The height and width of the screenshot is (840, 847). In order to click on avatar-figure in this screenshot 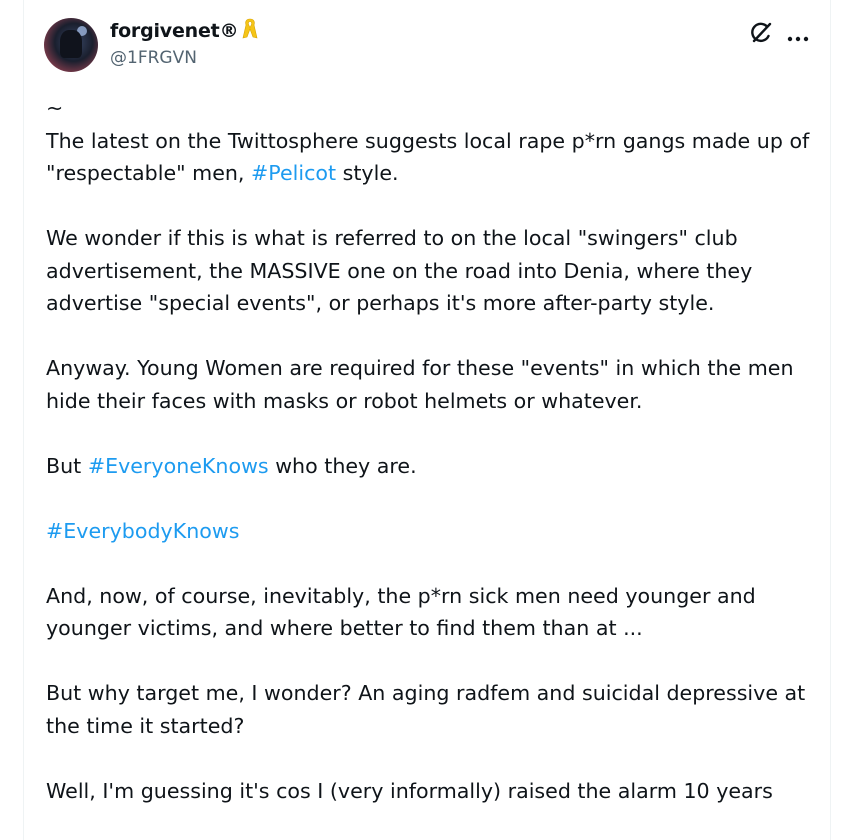, I will do `click(71, 44)`.